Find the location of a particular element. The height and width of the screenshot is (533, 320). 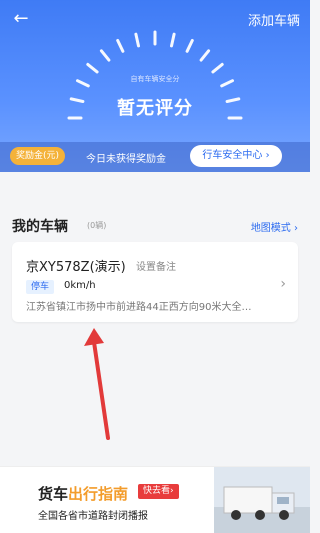

go-see-button: 快去看› is located at coordinates (158, 491).